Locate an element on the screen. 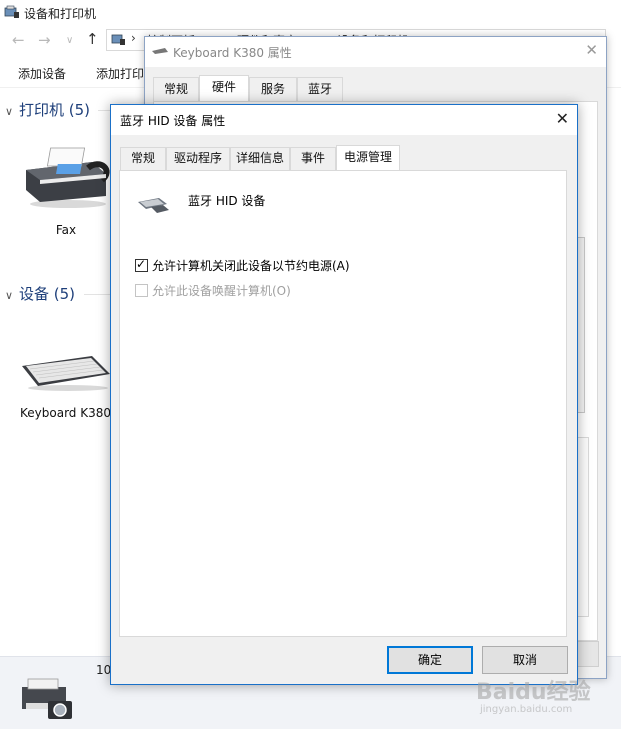 This screenshot has height=729, width=621. watermark-text: Baidu经验 is located at coordinates (533, 692).